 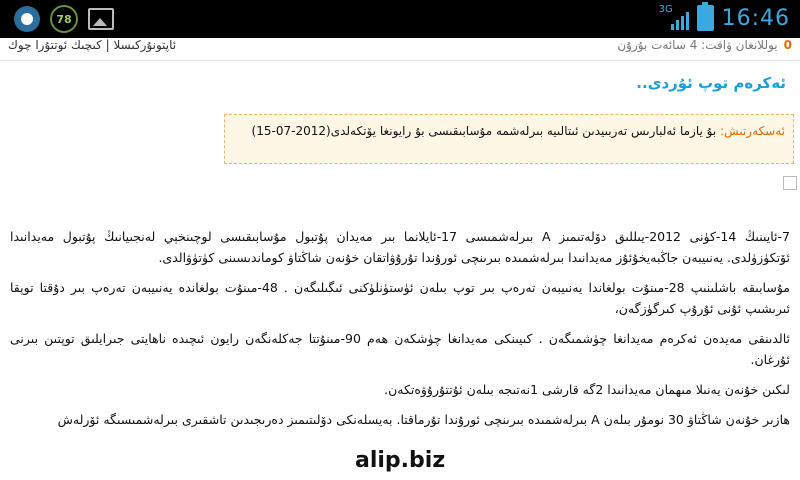 I want to click on divider, so click(x=400, y=60).